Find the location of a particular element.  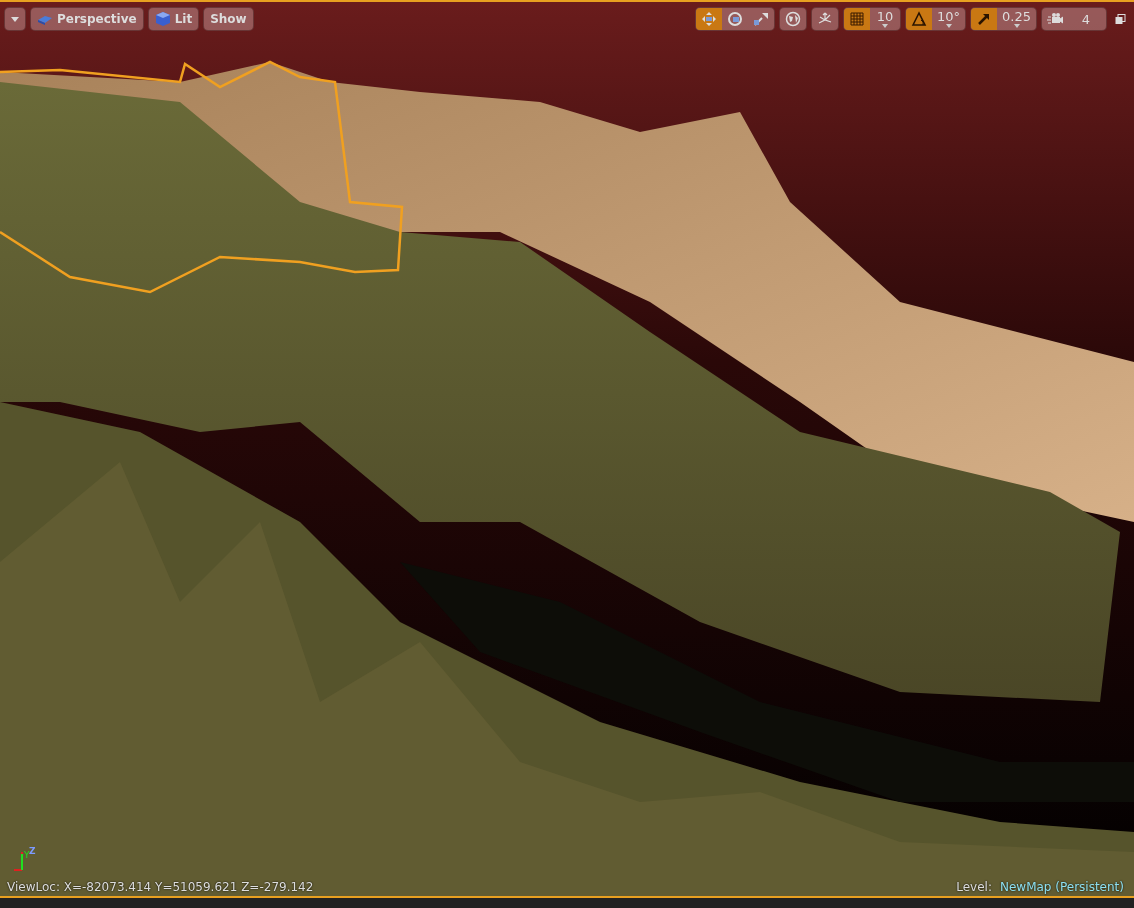

scale-snap-button is located at coordinates (984, 19).